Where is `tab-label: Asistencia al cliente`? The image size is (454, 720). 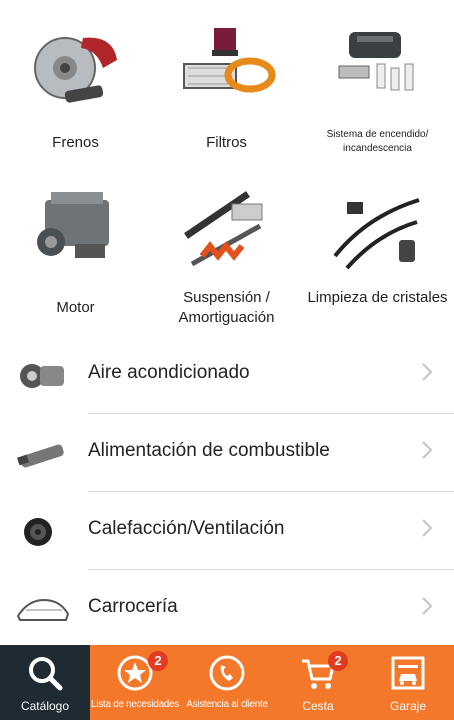 tab-label: Asistencia al cliente is located at coordinates (227, 704).